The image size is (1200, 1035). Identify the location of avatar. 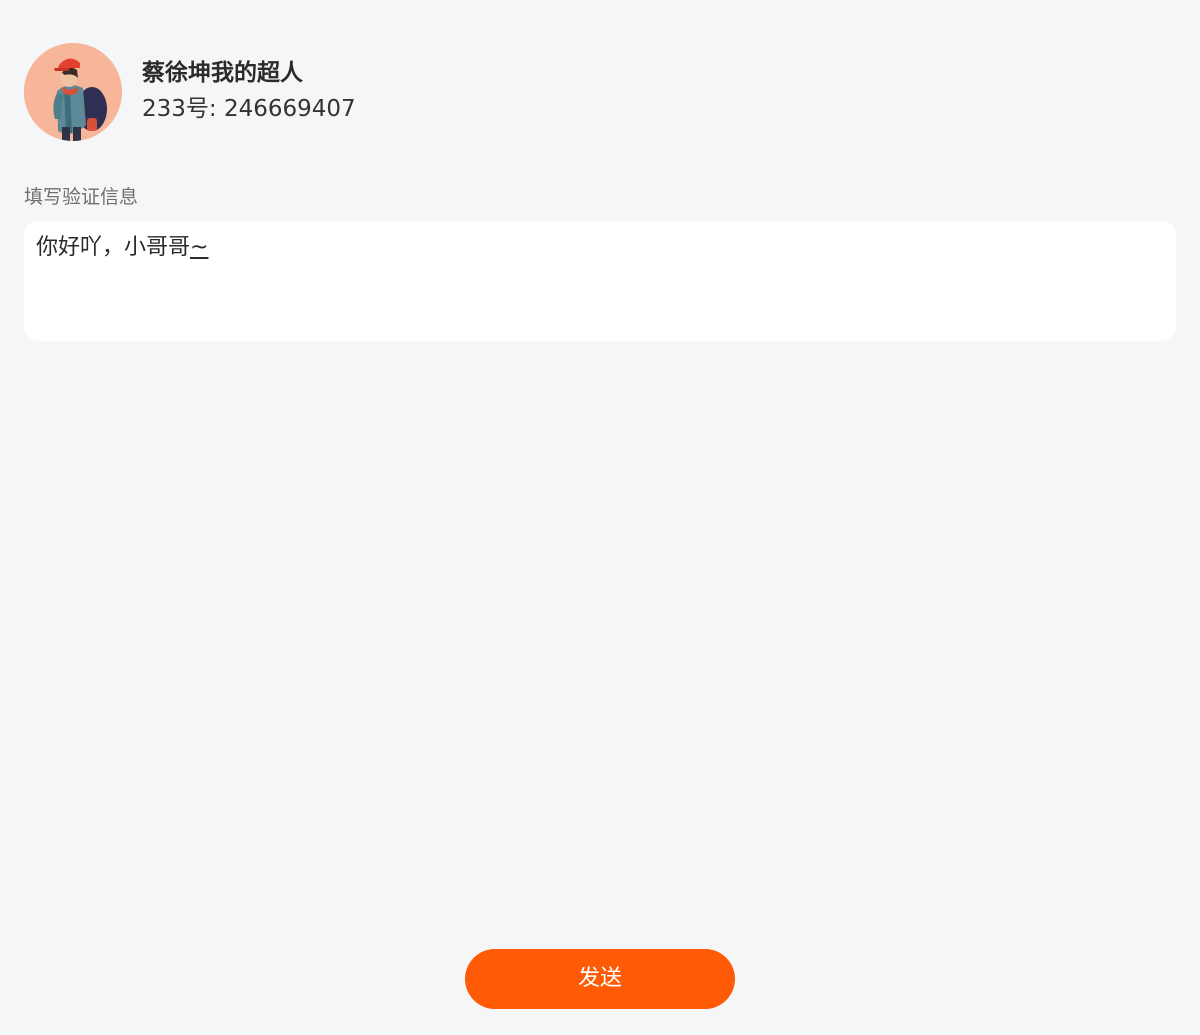
(73, 92).